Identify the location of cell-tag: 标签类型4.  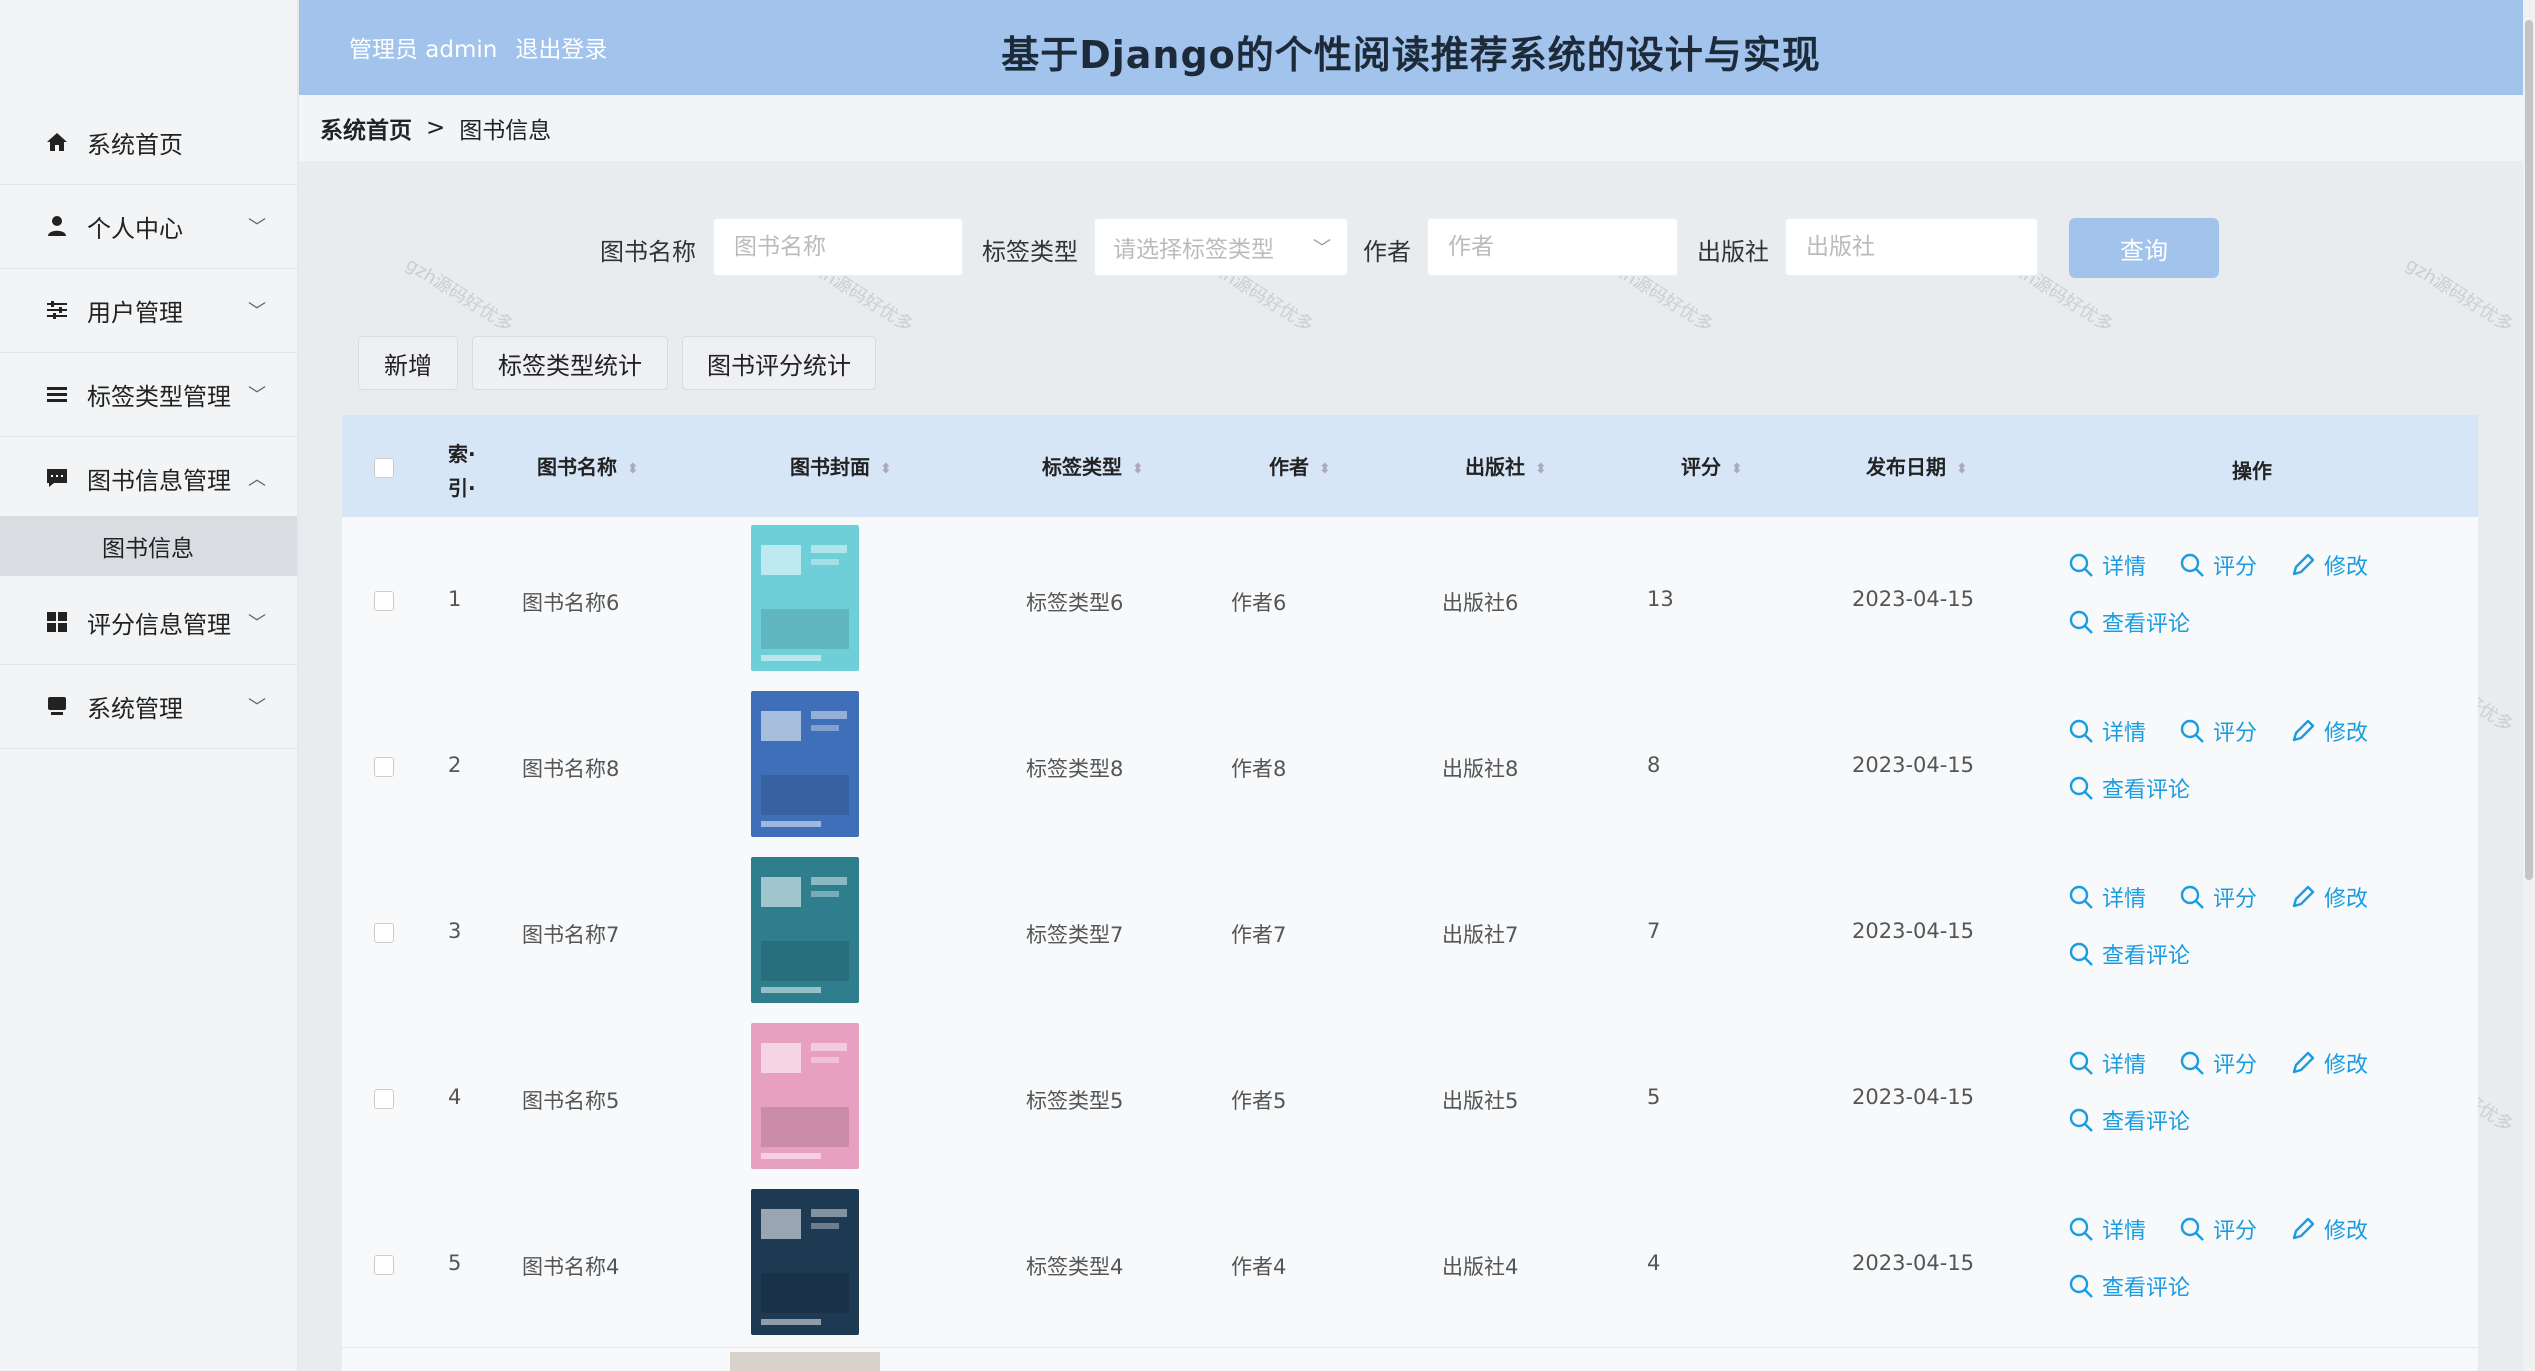
(1075, 1267).